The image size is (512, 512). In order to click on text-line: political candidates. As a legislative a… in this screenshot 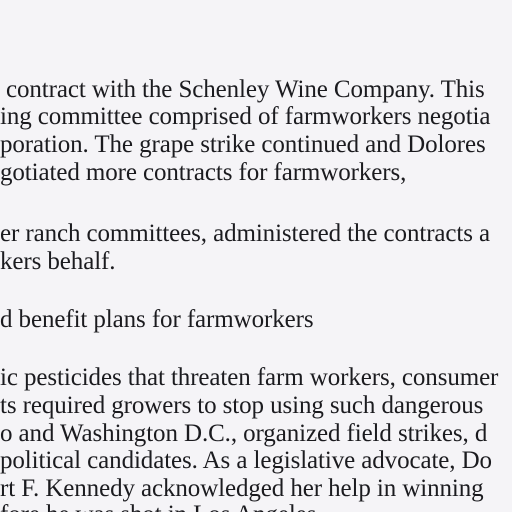, I will do `click(246, 460)`.